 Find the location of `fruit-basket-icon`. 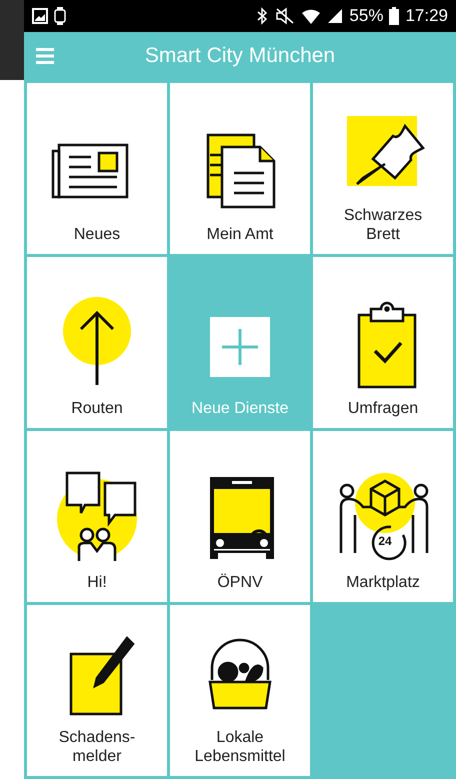

fruit-basket-icon is located at coordinates (240, 674).